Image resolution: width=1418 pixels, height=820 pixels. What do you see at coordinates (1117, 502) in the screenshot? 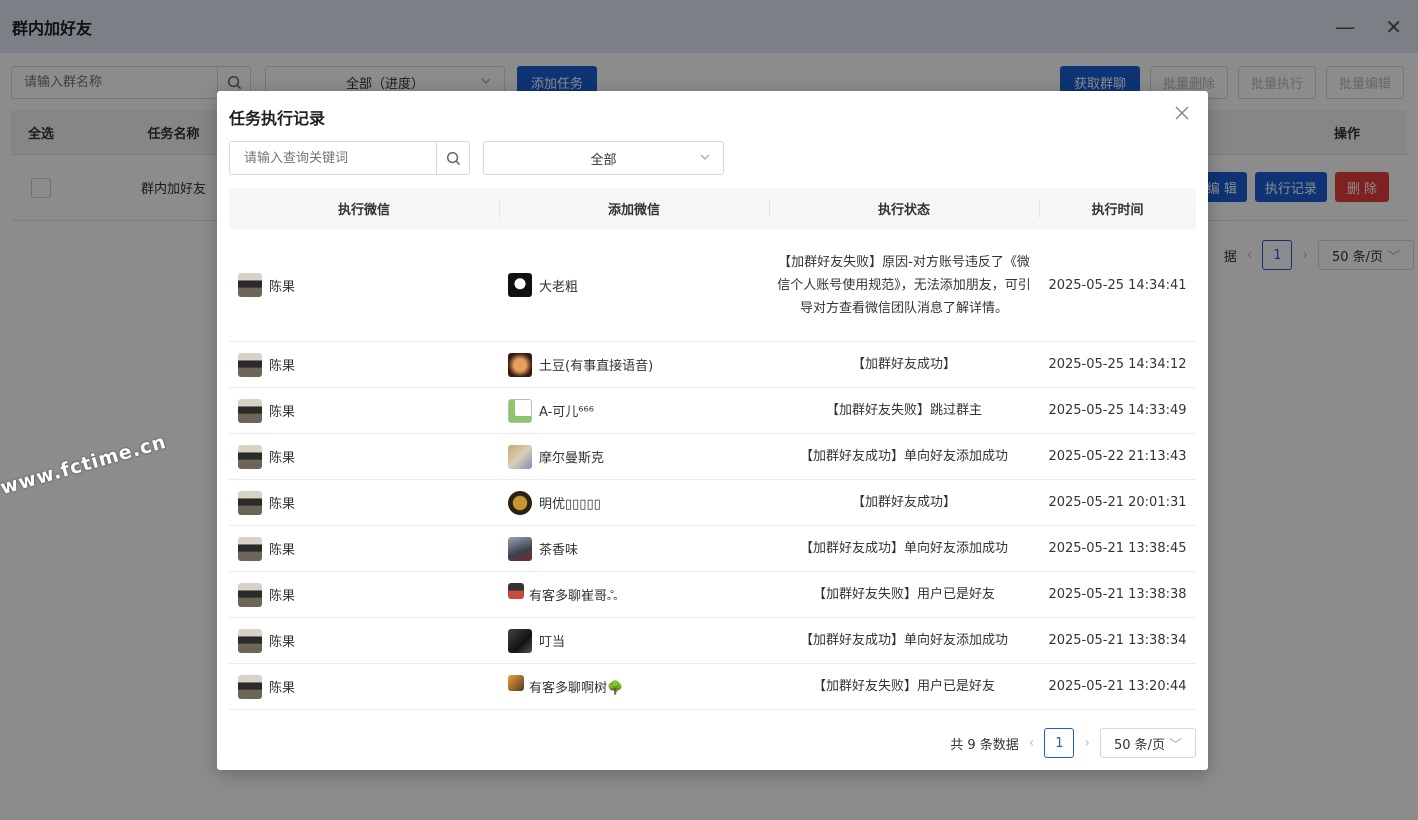
I see `exec-time: 2025-05-21 20:01:31` at bounding box center [1117, 502].